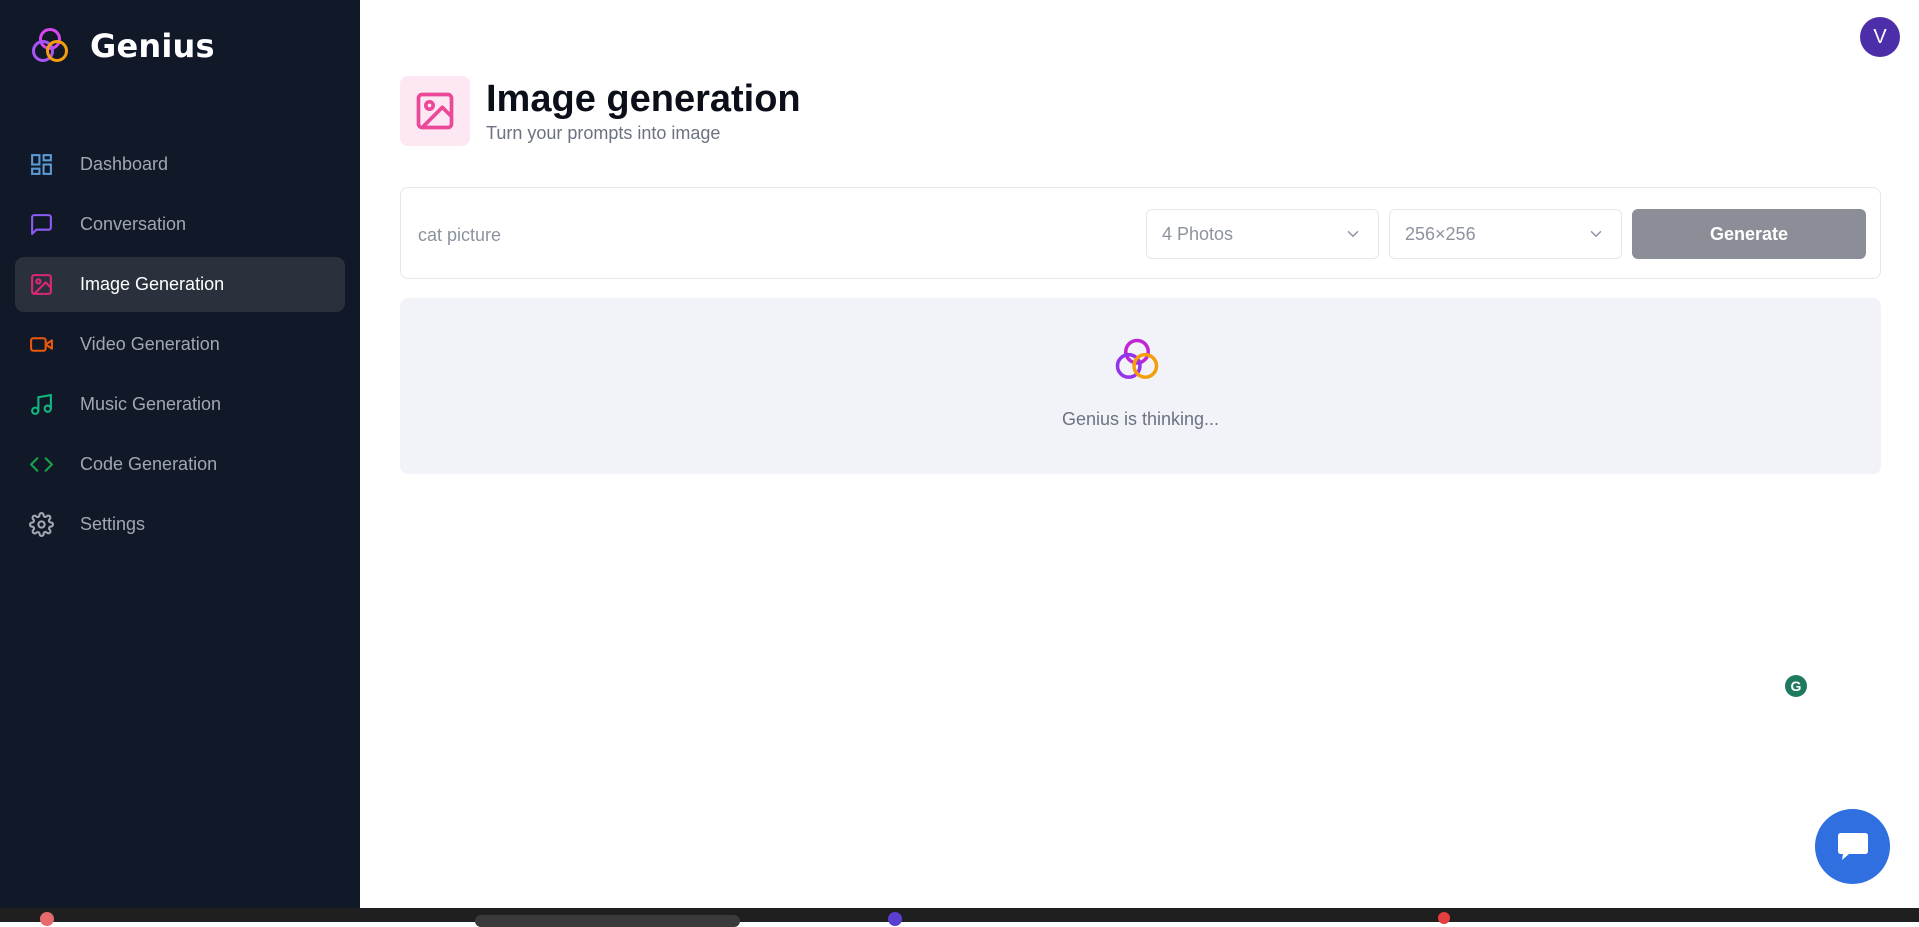 The image size is (1919, 927). I want to click on sidebar-item-conversation: Conversation, so click(180, 224).